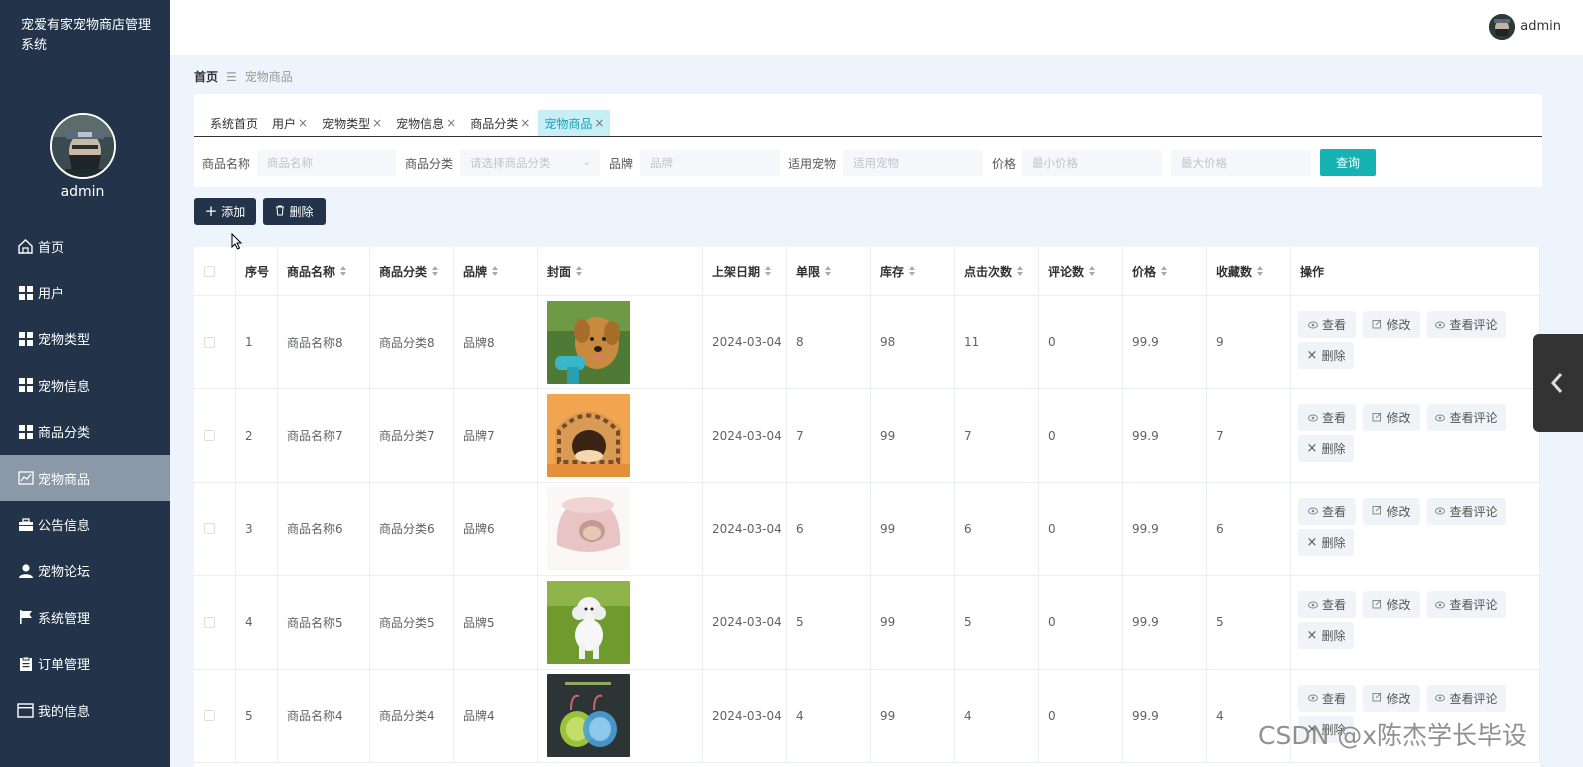 The width and height of the screenshot is (1583, 767). Describe the element at coordinates (1241, 163) in the screenshot. I see `max-price-input: 最大价格` at that location.